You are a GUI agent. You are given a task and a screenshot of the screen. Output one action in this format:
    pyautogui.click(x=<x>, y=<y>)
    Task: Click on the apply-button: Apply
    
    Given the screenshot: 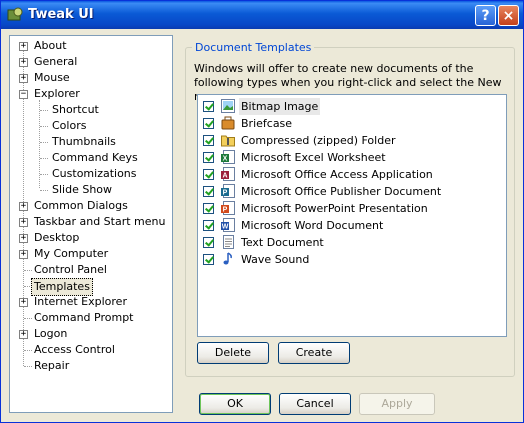 What is the action you would take?
    pyautogui.click(x=397, y=404)
    